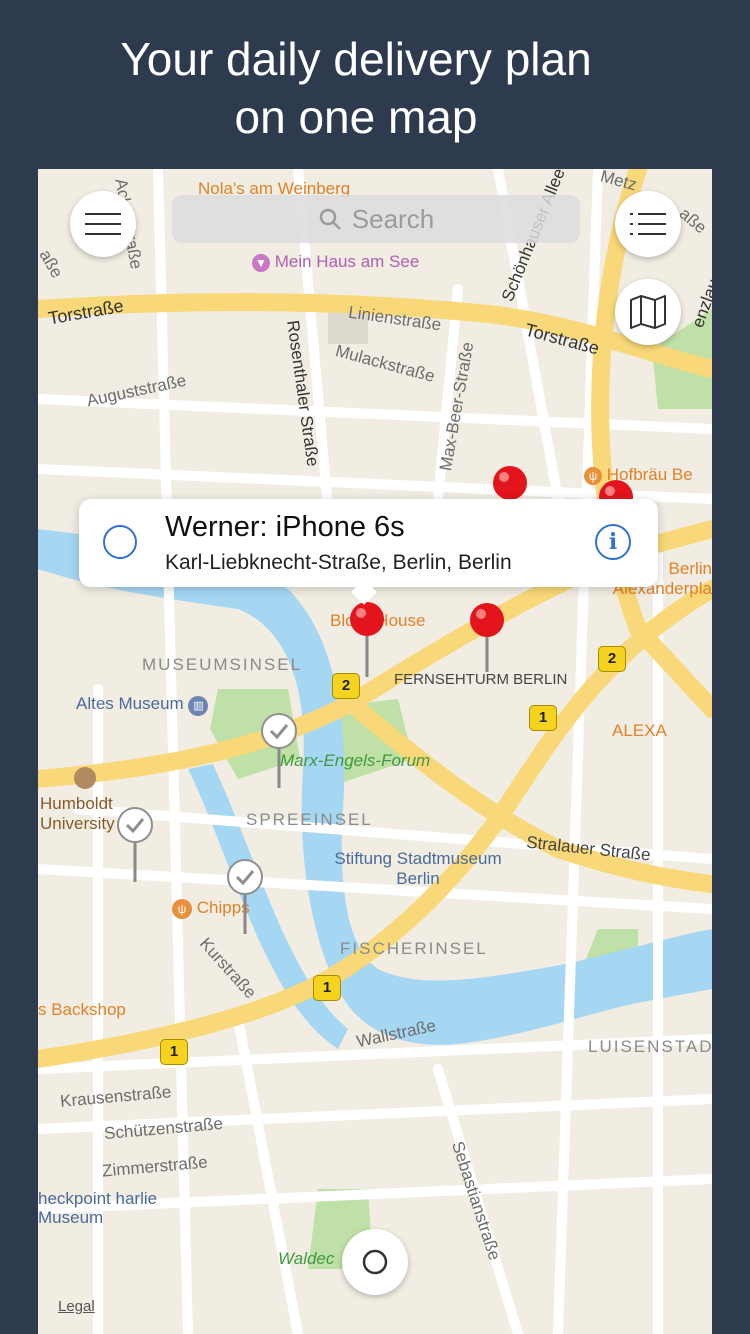 The height and width of the screenshot is (1334, 750). Describe the element at coordinates (639, 731) in the screenshot. I see `poi-alexa: ALEXA` at that location.